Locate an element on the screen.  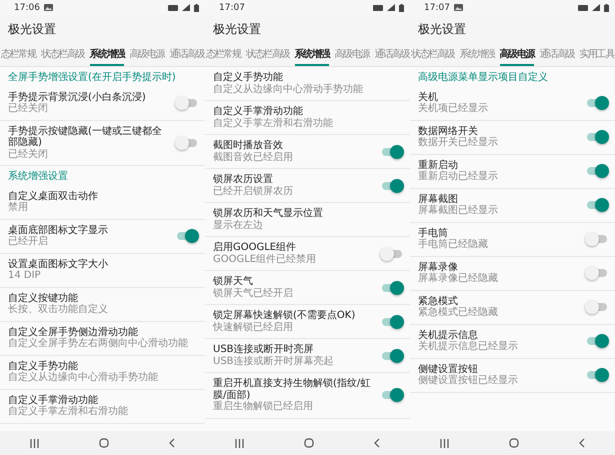
setting-summary: 屏幕录像已经隐藏 is located at coordinates (458, 278).